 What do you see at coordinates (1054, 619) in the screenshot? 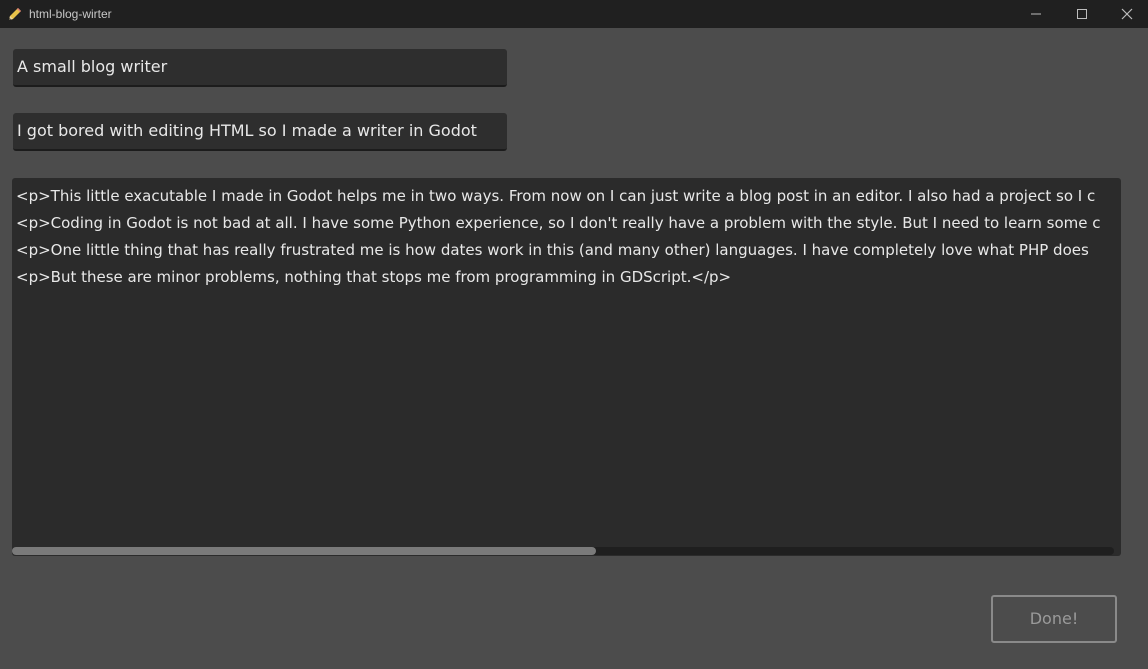
I see `done-button: Done!` at bounding box center [1054, 619].